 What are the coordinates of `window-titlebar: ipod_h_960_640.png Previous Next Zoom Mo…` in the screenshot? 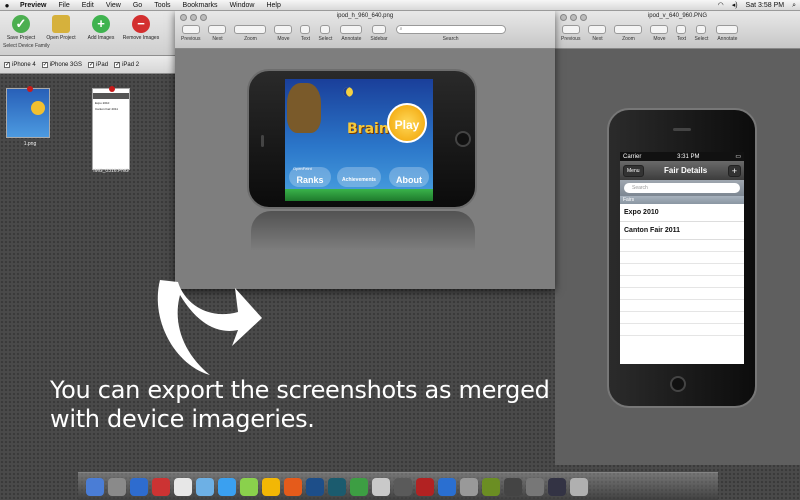 It's located at (365, 30).